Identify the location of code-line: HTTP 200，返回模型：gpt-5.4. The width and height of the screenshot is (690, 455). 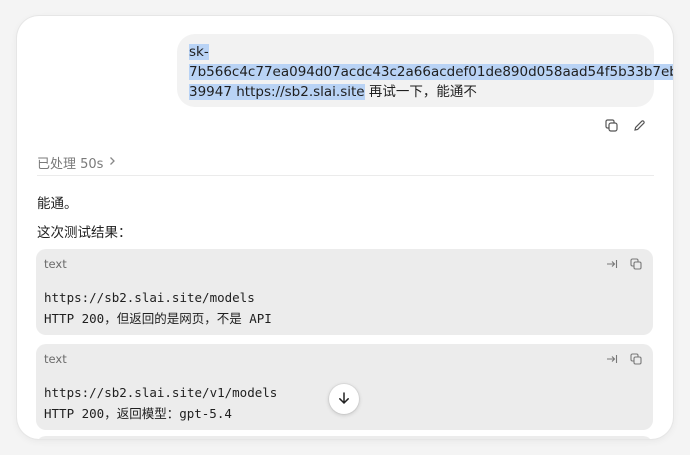
(138, 413).